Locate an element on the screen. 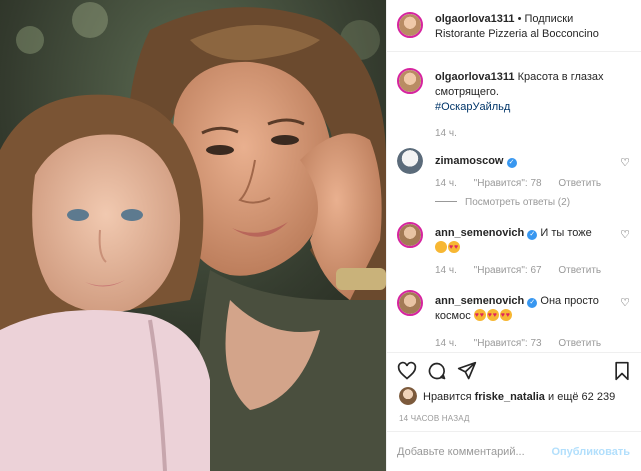 This screenshot has width=641, height=471. comment-meta: 14 ч. "Нравится": 67 Ответить is located at coordinates (525, 270).